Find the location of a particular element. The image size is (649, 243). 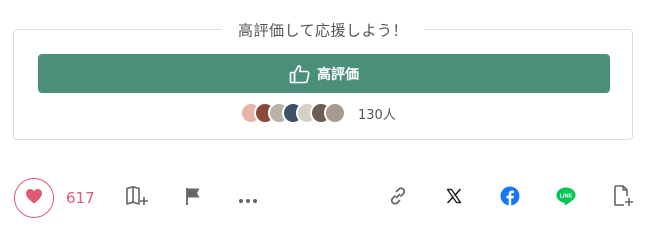

x-icon is located at coordinates (454, 198).